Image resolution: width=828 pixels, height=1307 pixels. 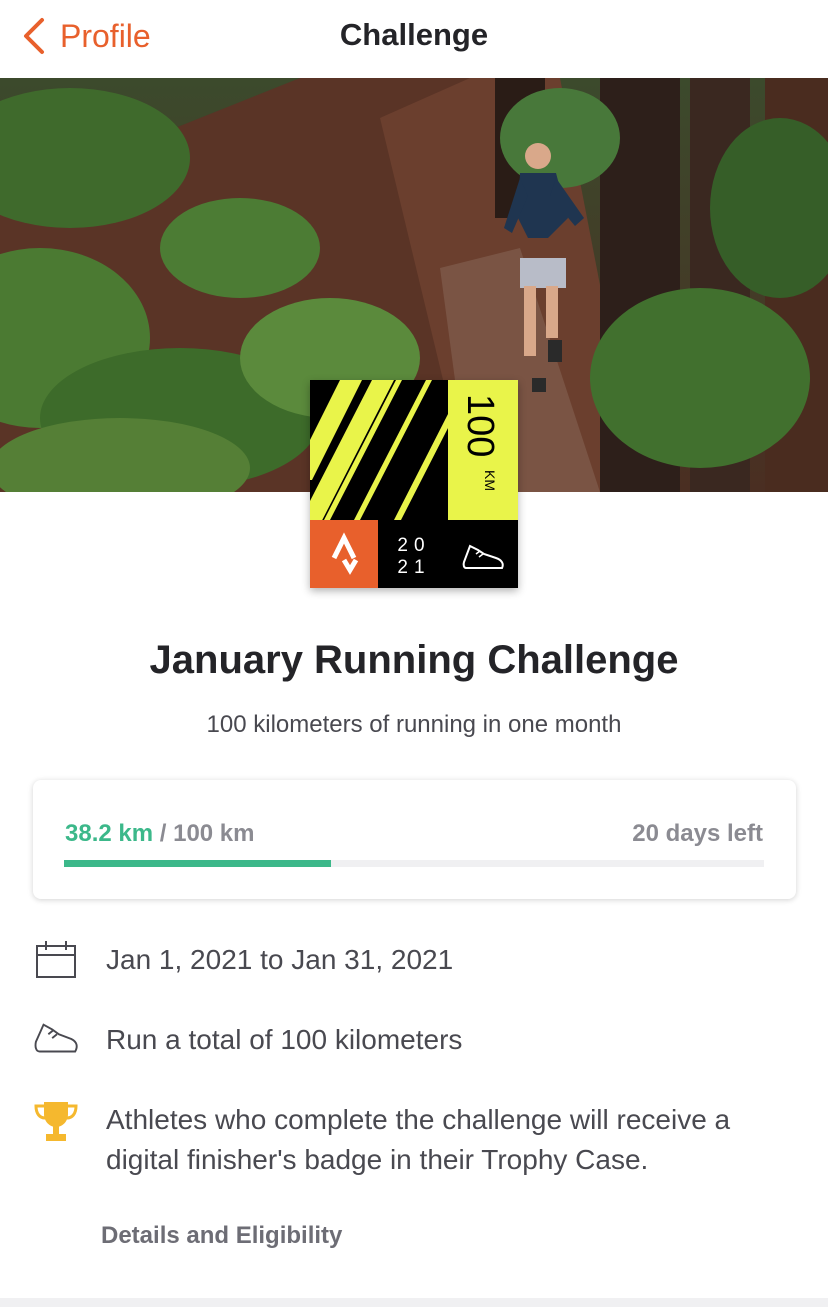 What do you see at coordinates (214, 833) in the screenshot?
I see `progress-goal: 100 km` at bounding box center [214, 833].